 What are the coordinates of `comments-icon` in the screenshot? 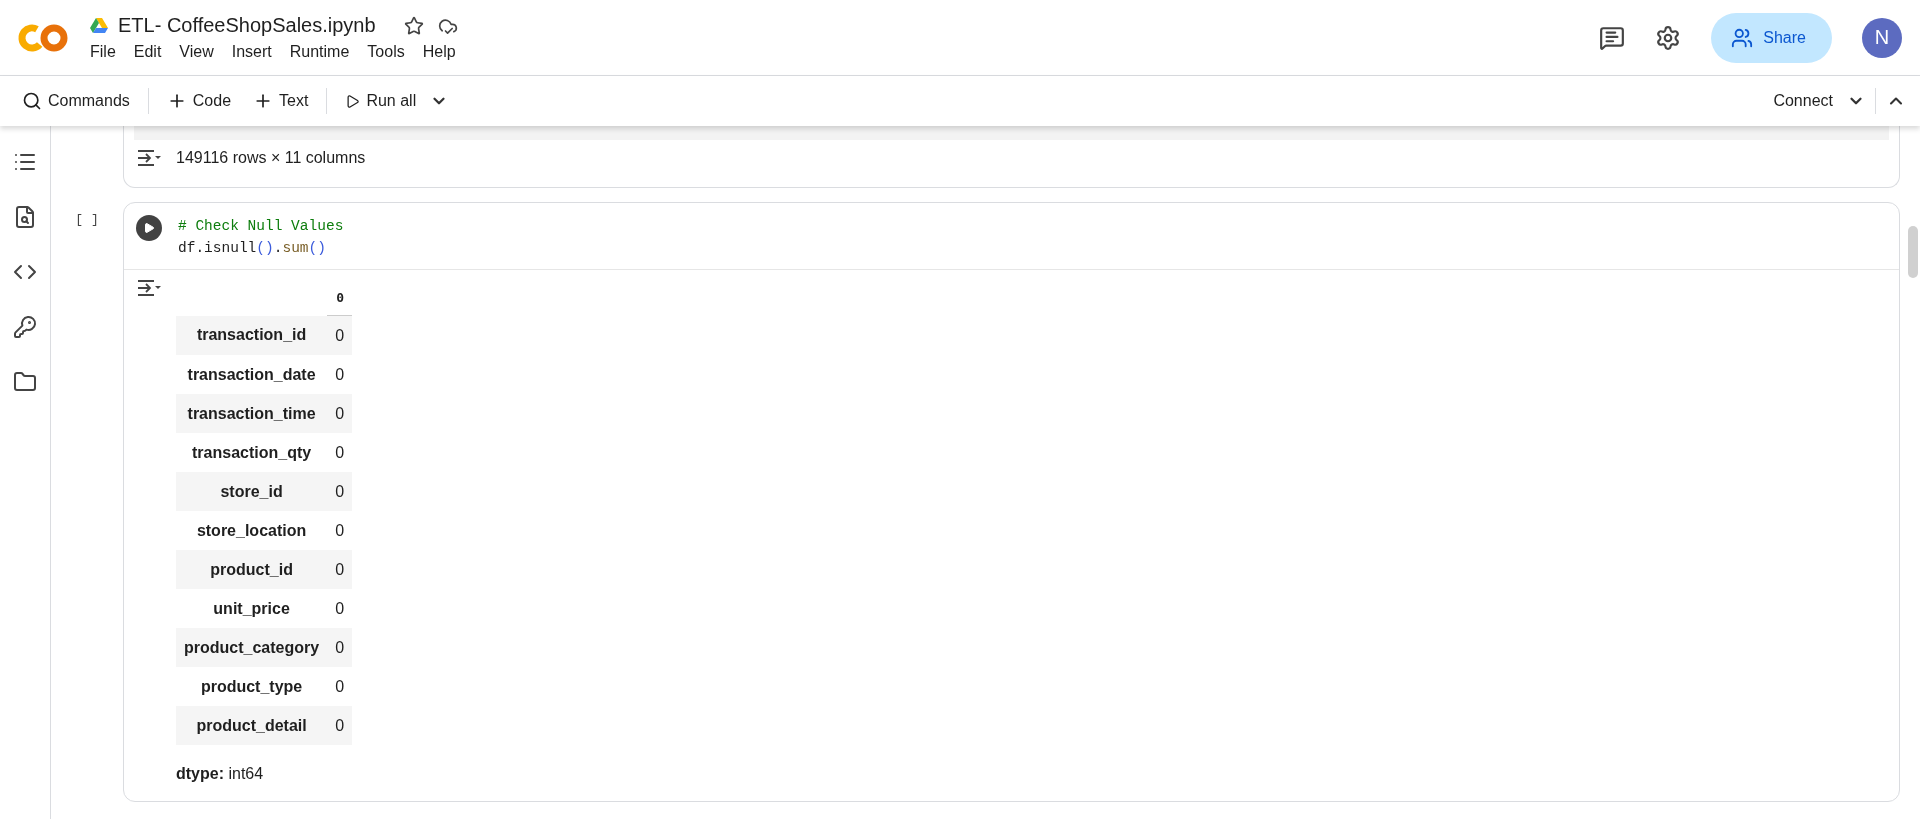 It's located at (1612, 37).